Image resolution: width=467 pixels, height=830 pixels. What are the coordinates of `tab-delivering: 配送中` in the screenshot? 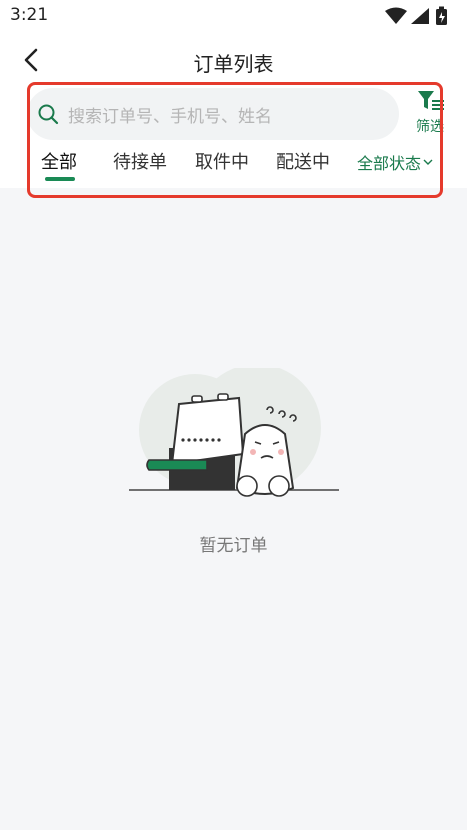 It's located at (303, 161).